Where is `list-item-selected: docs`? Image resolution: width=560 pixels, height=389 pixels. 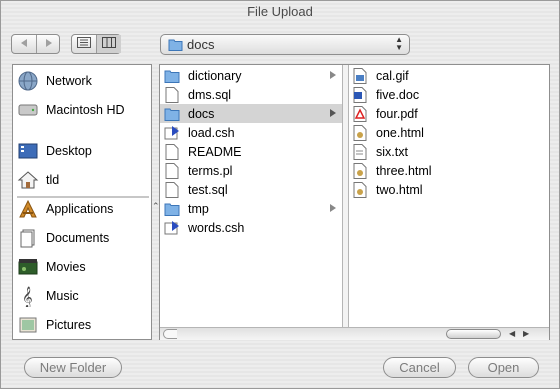
list-item-selected: docs is located at coordinates (251, 113).